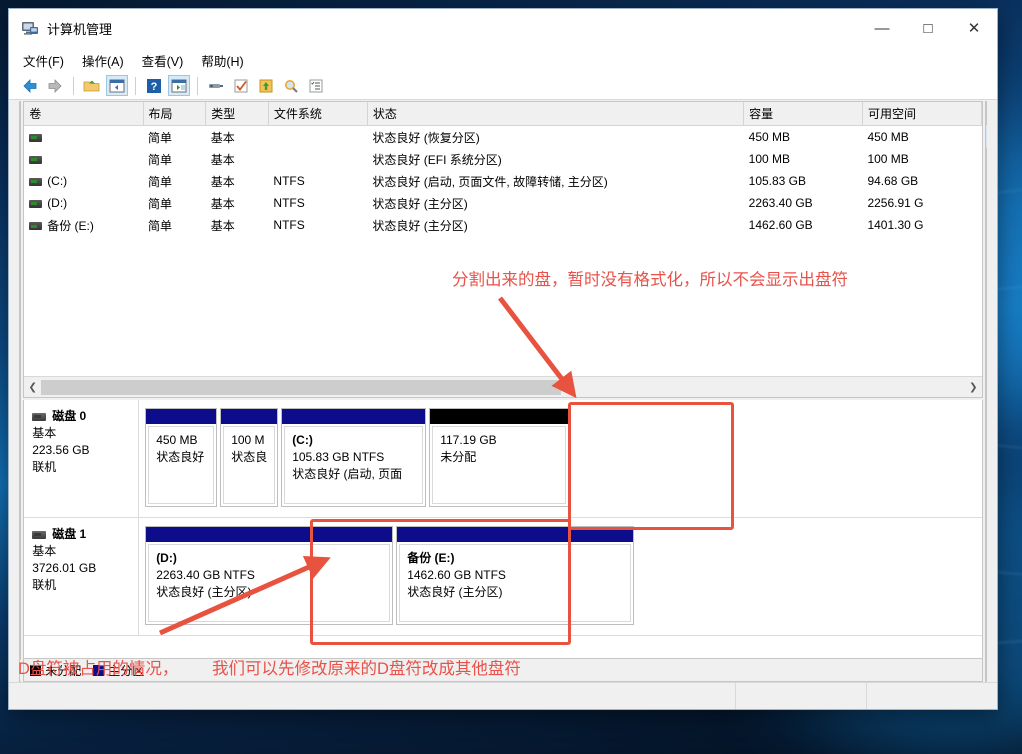 This screenshot has height=754, width=1022. I want to click on title-bar: 计算机管理 — □ ✕, so click(503, 28).